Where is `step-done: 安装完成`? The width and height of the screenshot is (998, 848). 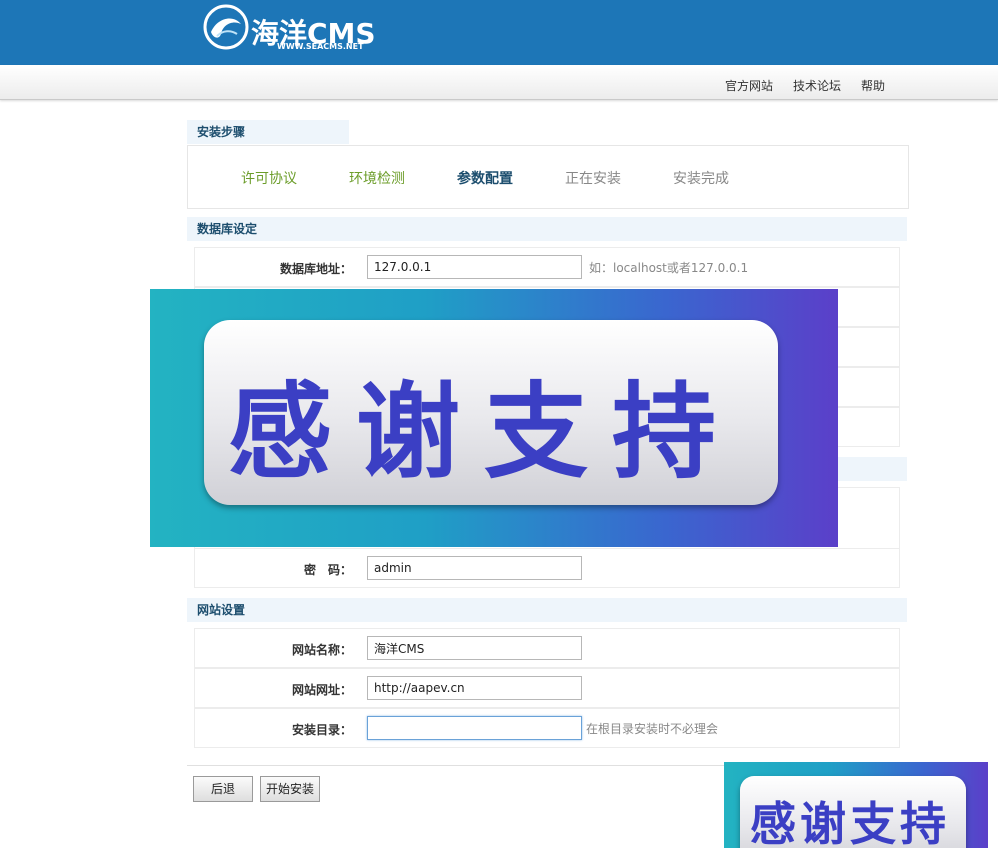
step-done: 安装完成 is located at coordinates (701, 179).